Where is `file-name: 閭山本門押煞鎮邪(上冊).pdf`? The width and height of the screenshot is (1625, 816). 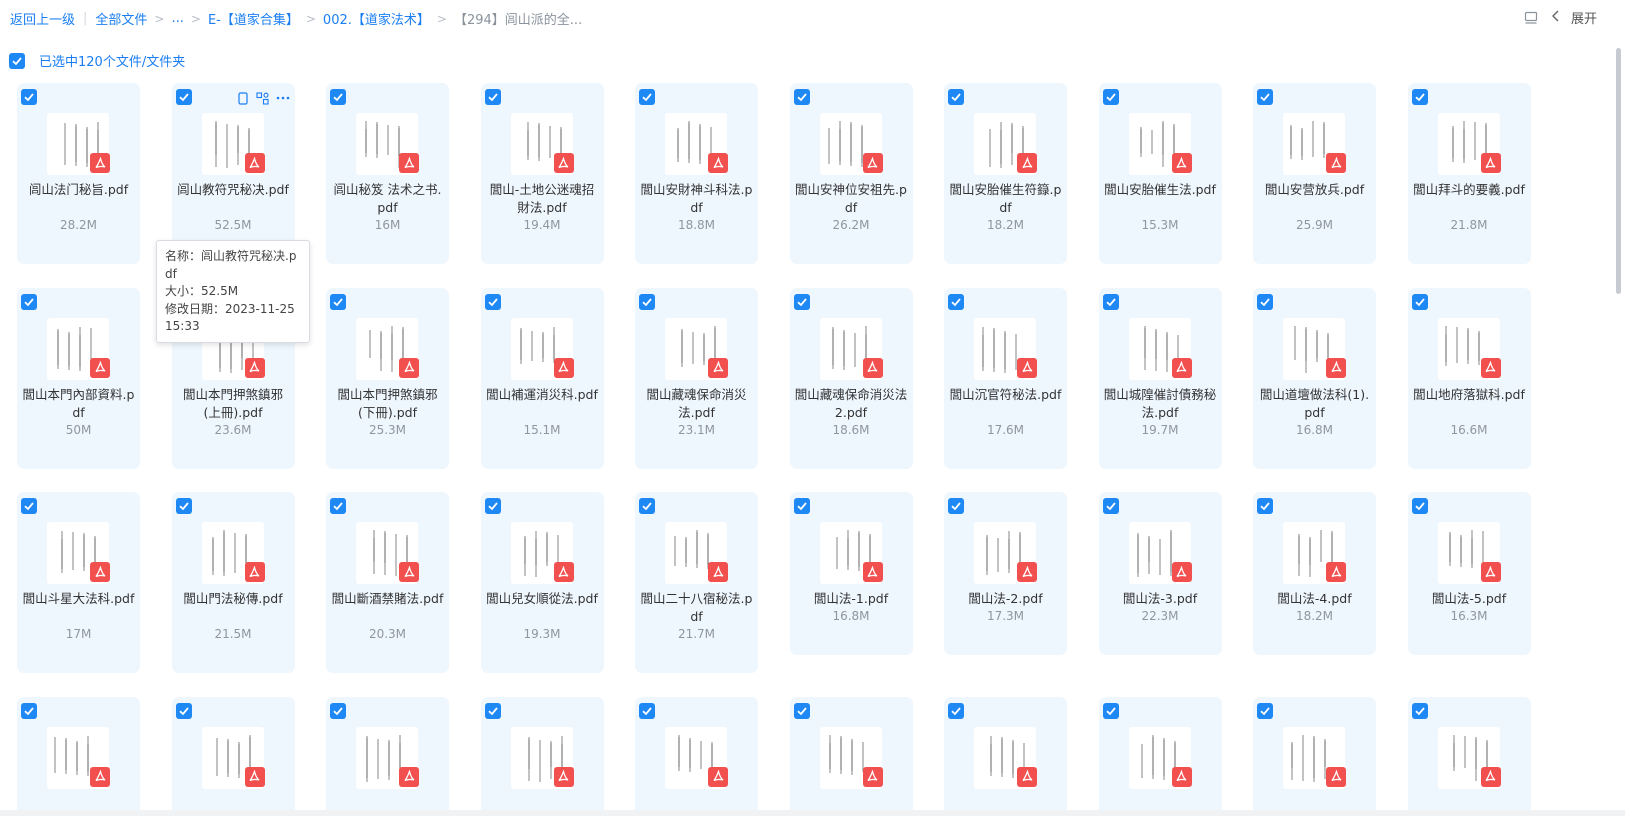 file-name: 閭山本門押煞鎮邪(上冊).pdf is located at coordinates (233, 404).